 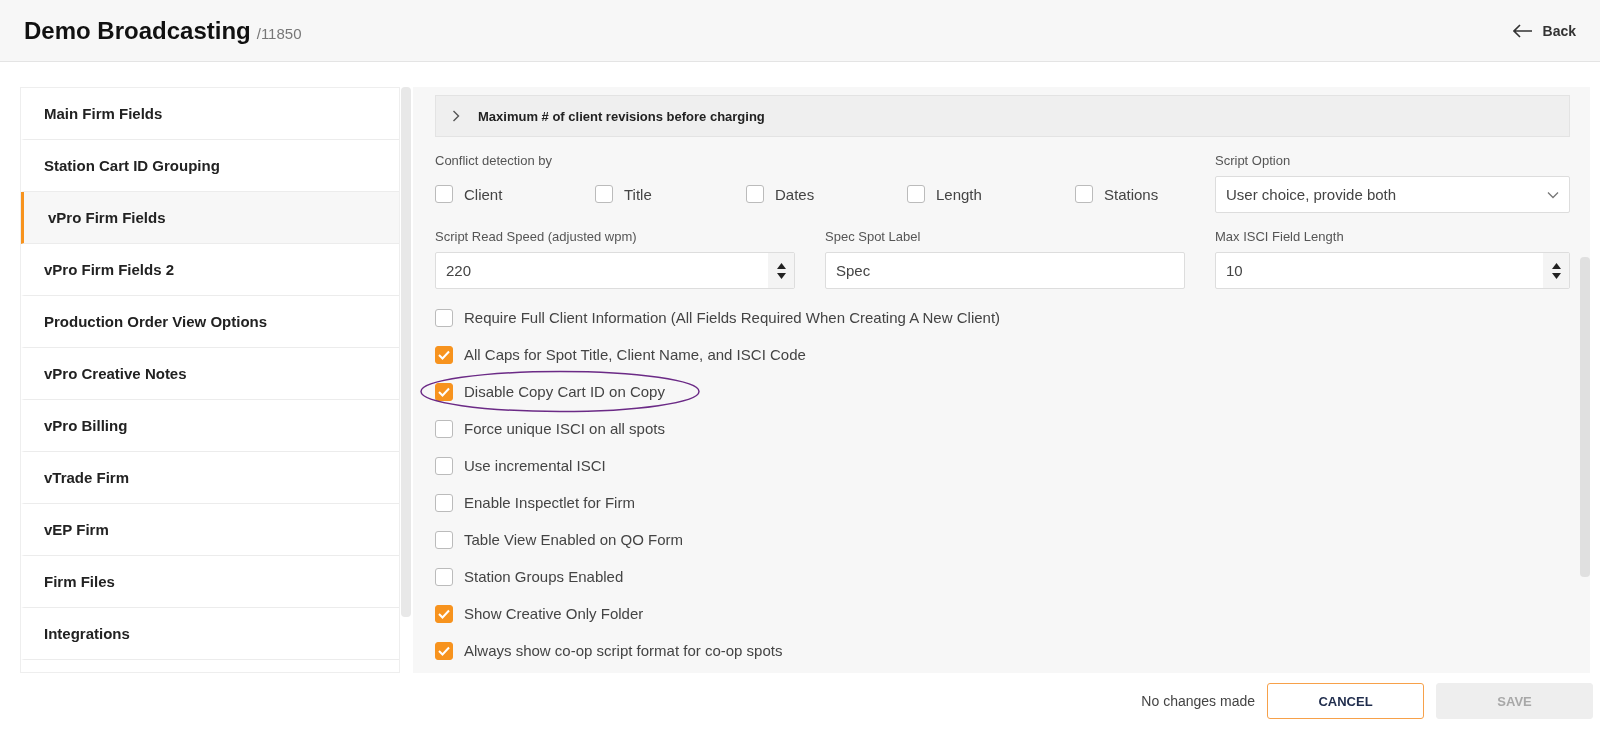 What do you see at coordinates (1198, 701) in the screenshot?
I see `status-text: No changes made` at bounding box center [1198, 701].